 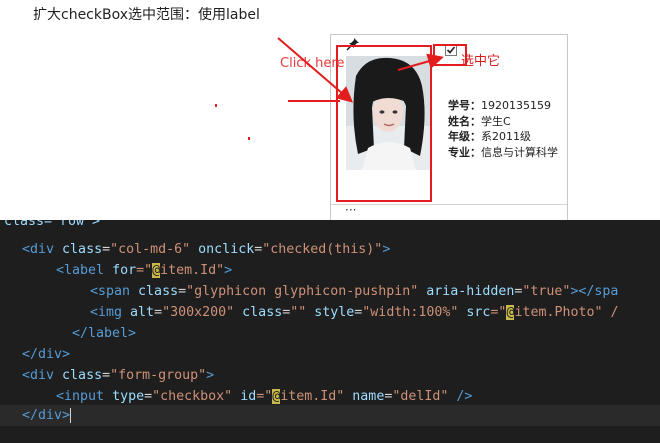 What do you see at coordinates (481, 61) in the screenshot?
I see `checkbox-annotation: 选中它` at bounding box center [481, 61].